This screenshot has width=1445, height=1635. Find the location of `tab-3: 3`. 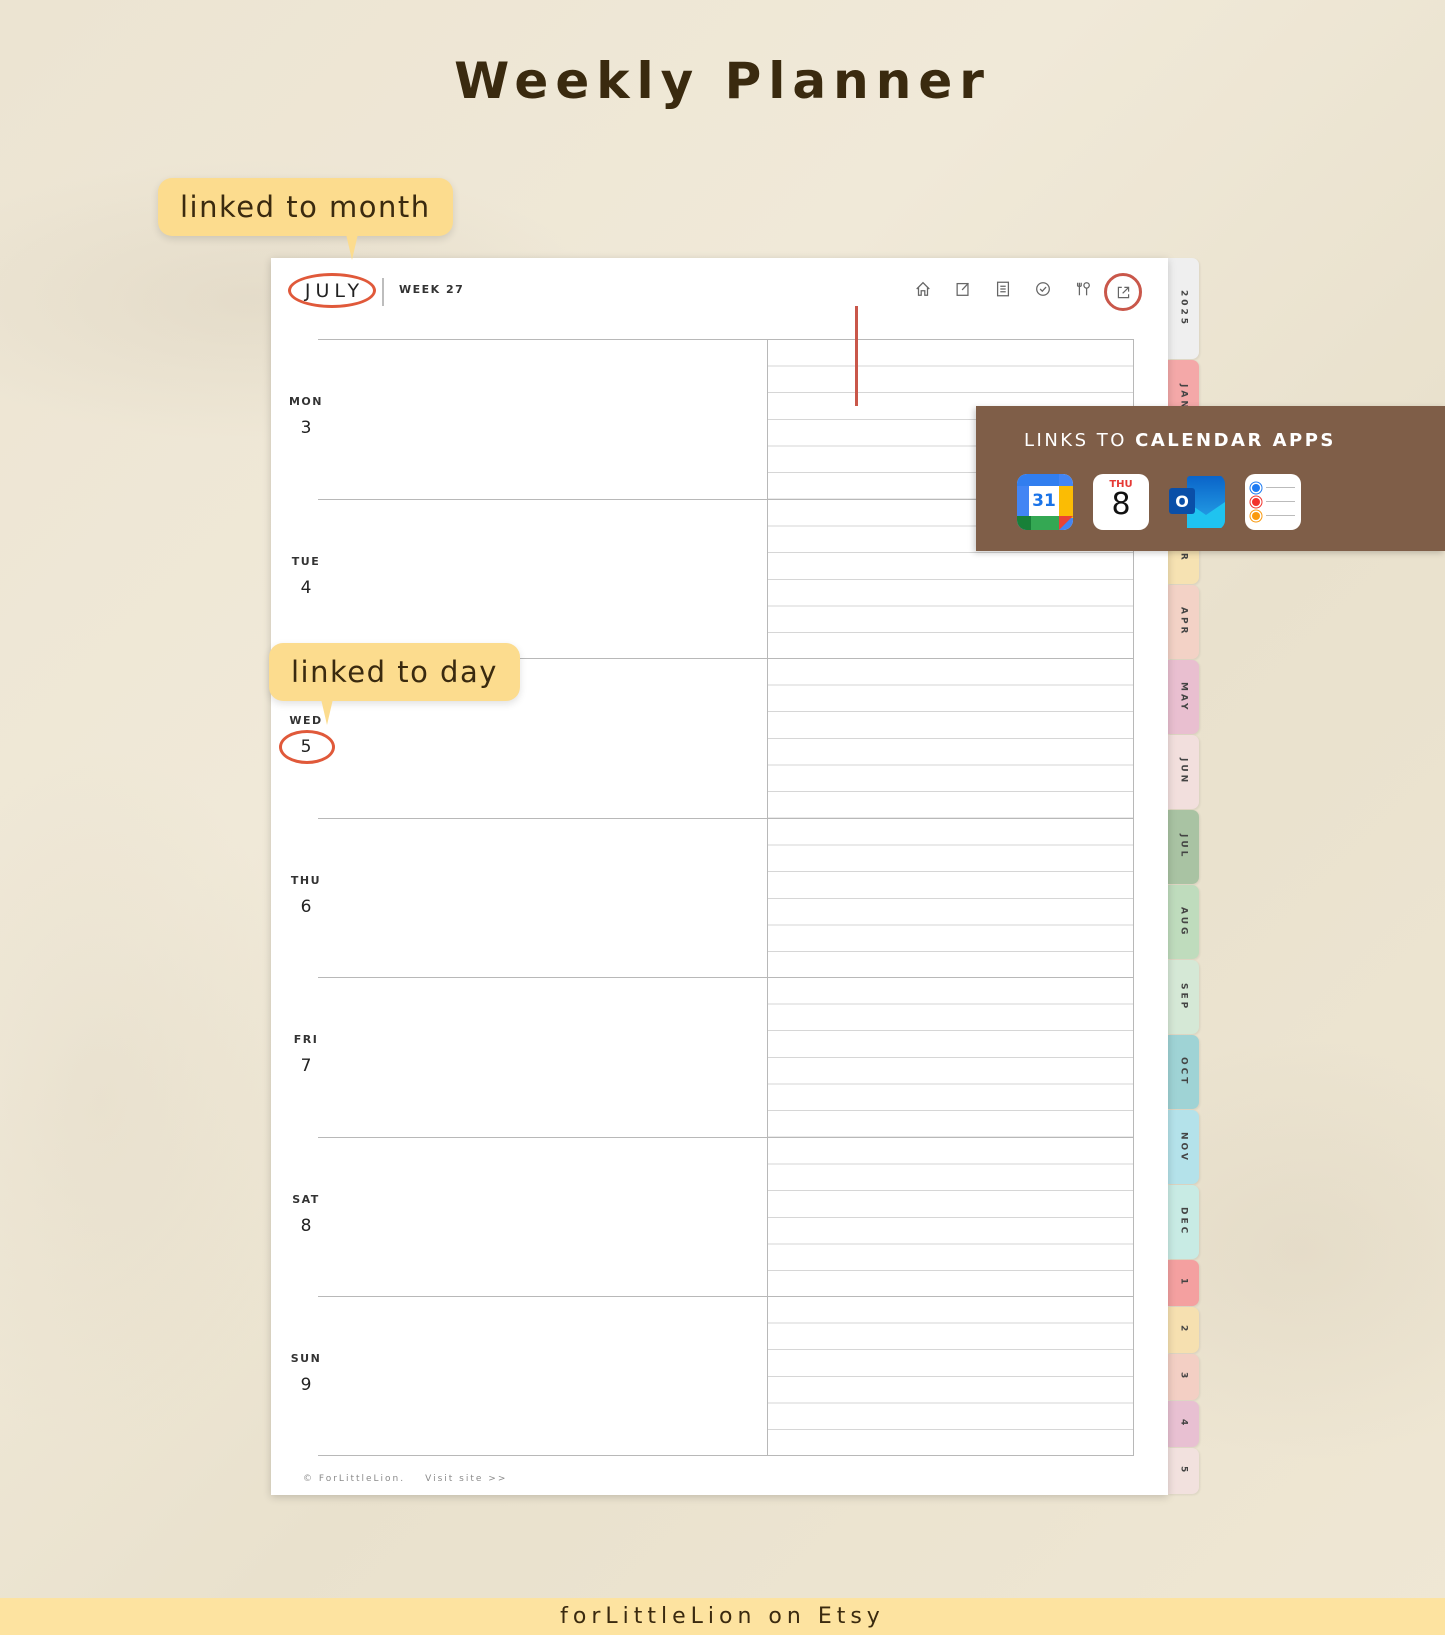

tab-3: 3 is located at coordinates (1183, 1377).